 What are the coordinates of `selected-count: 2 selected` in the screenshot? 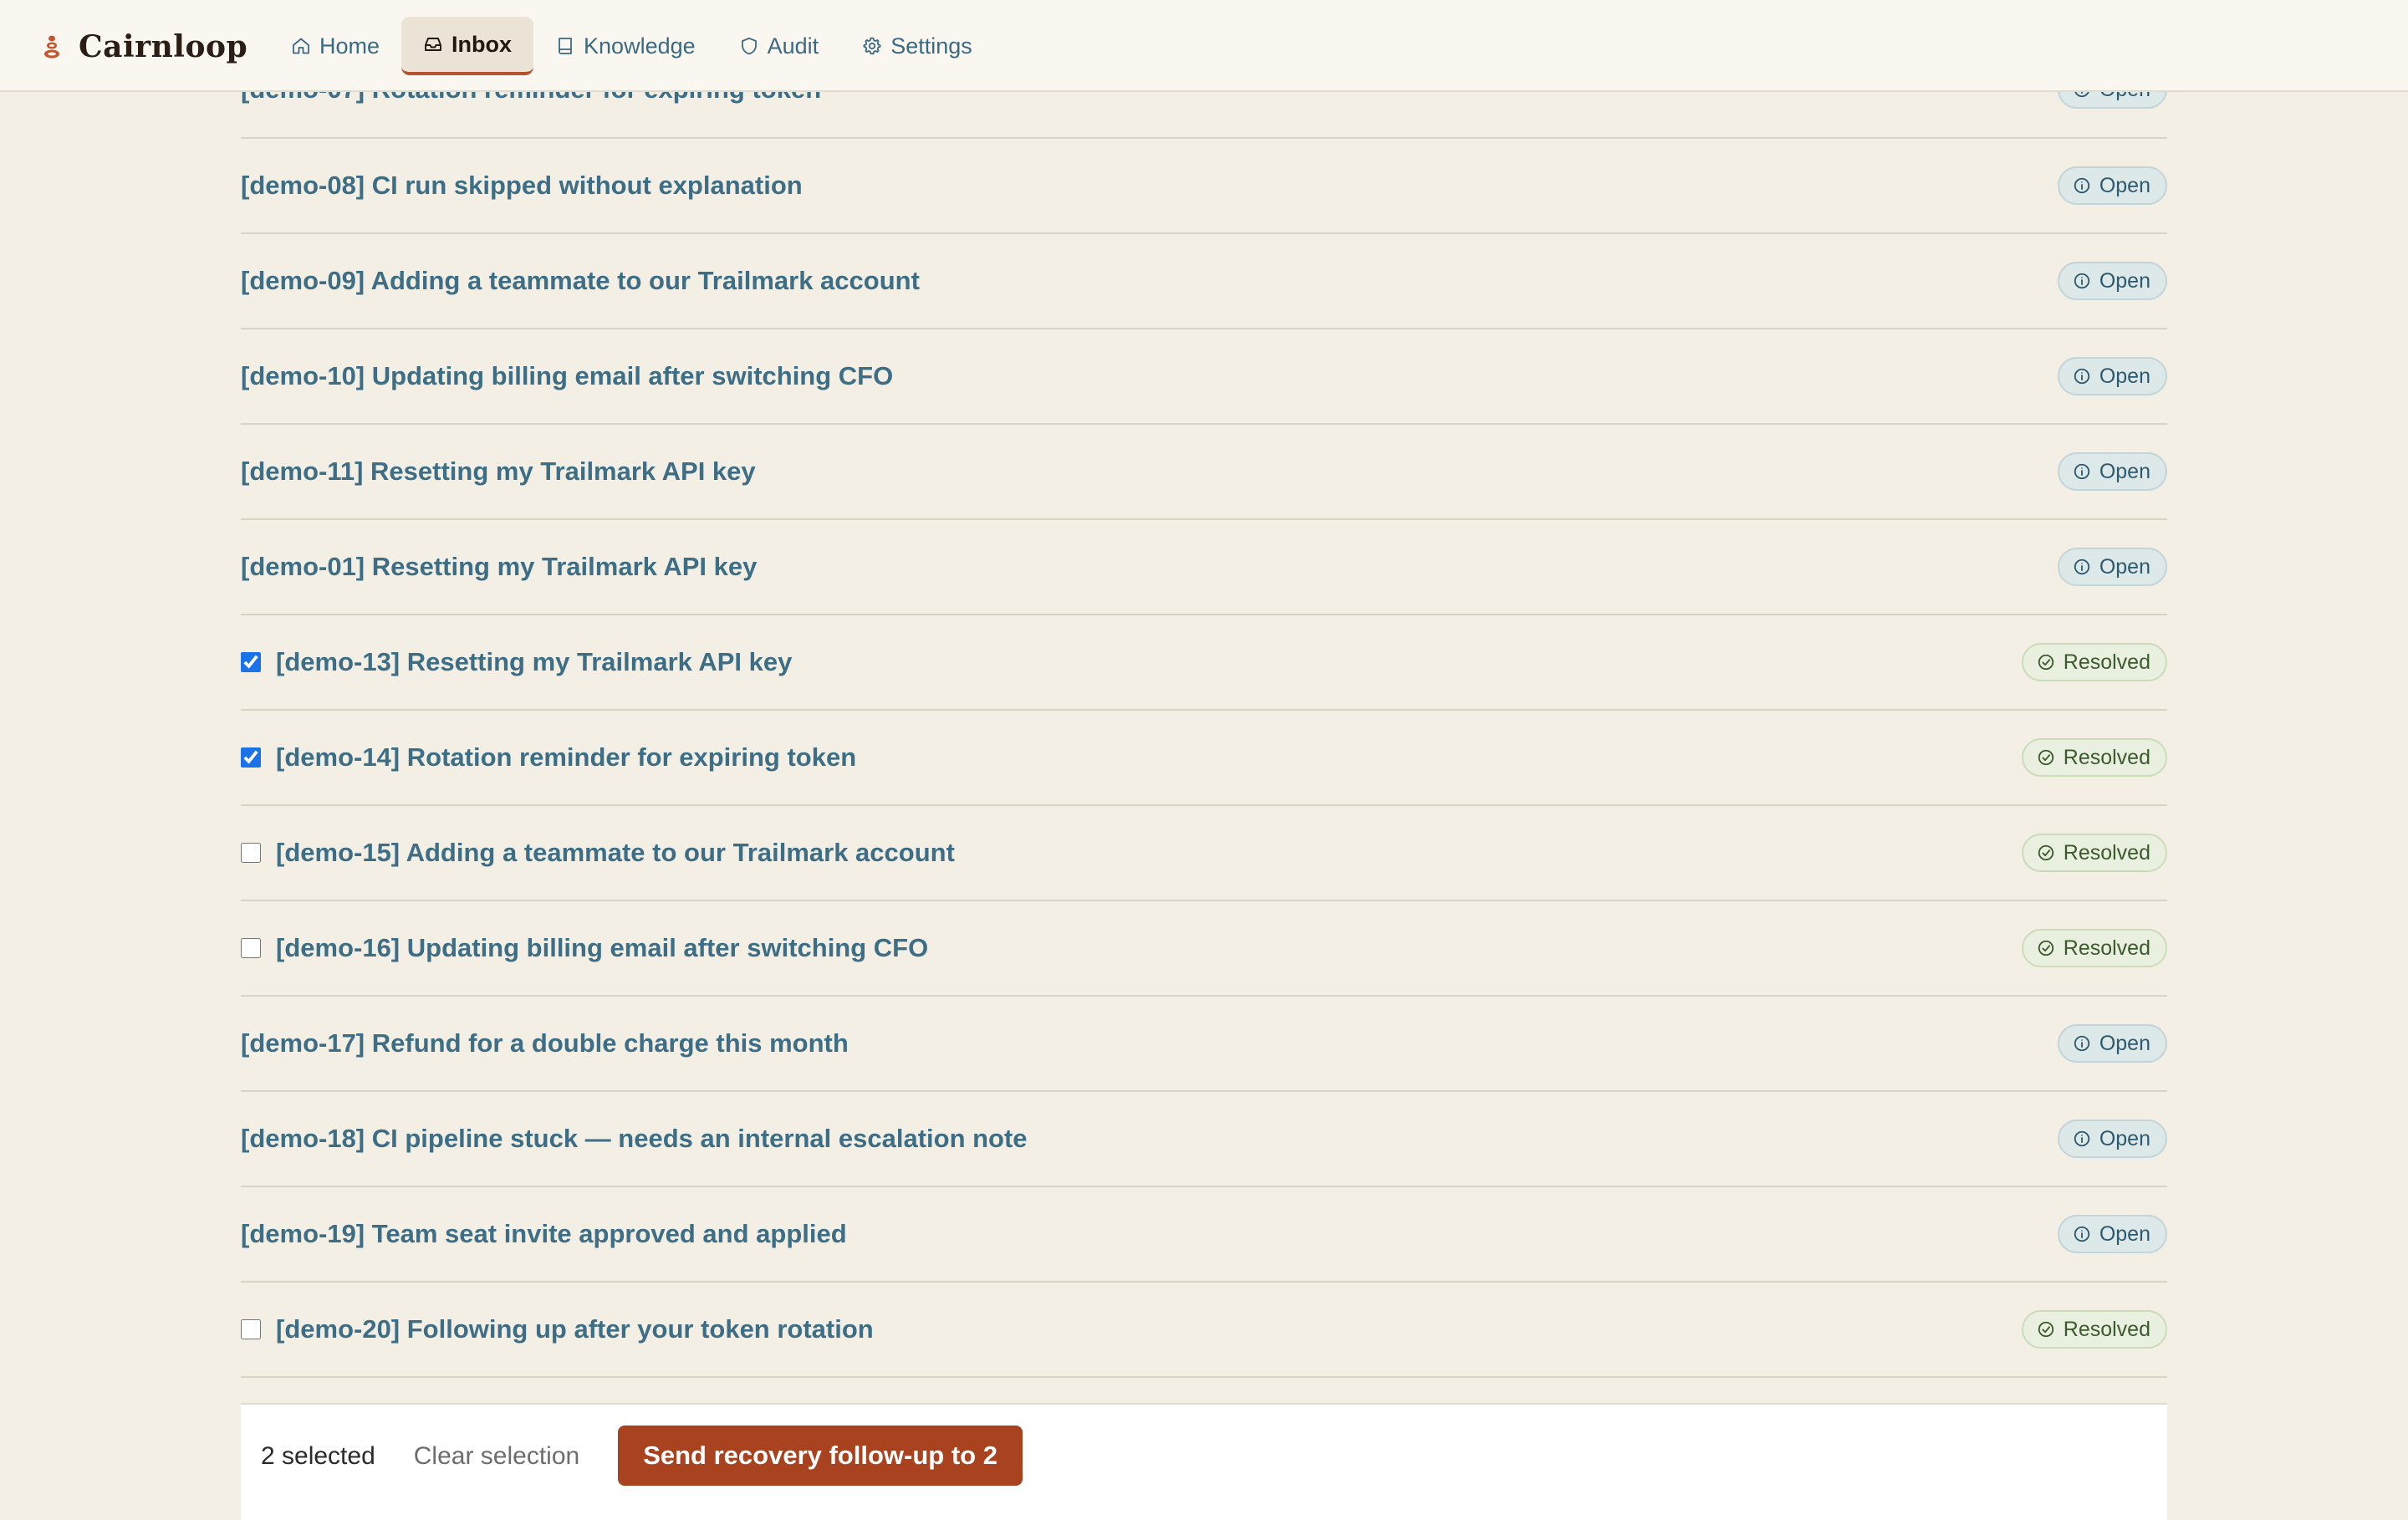 It's located at (318, 1456).